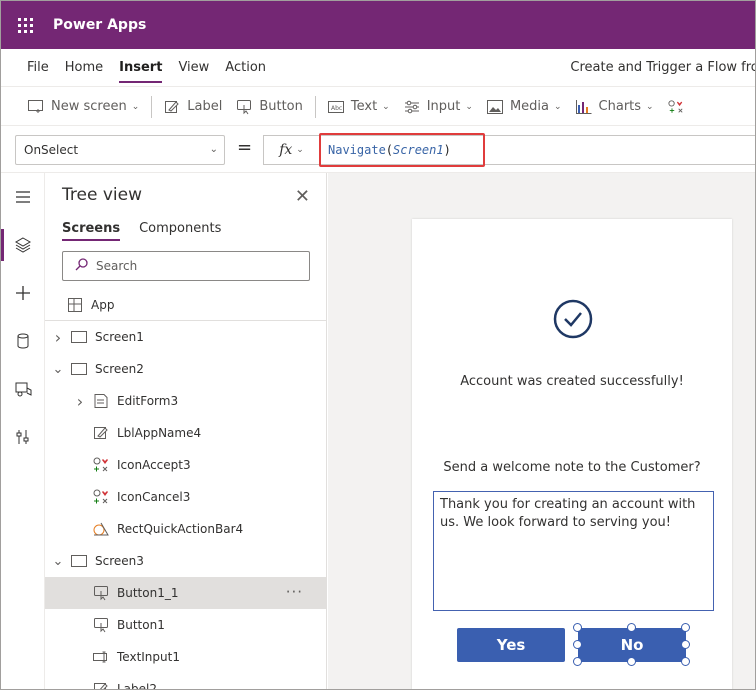  I want to click on insert-plus-icon, so click(23, 293).